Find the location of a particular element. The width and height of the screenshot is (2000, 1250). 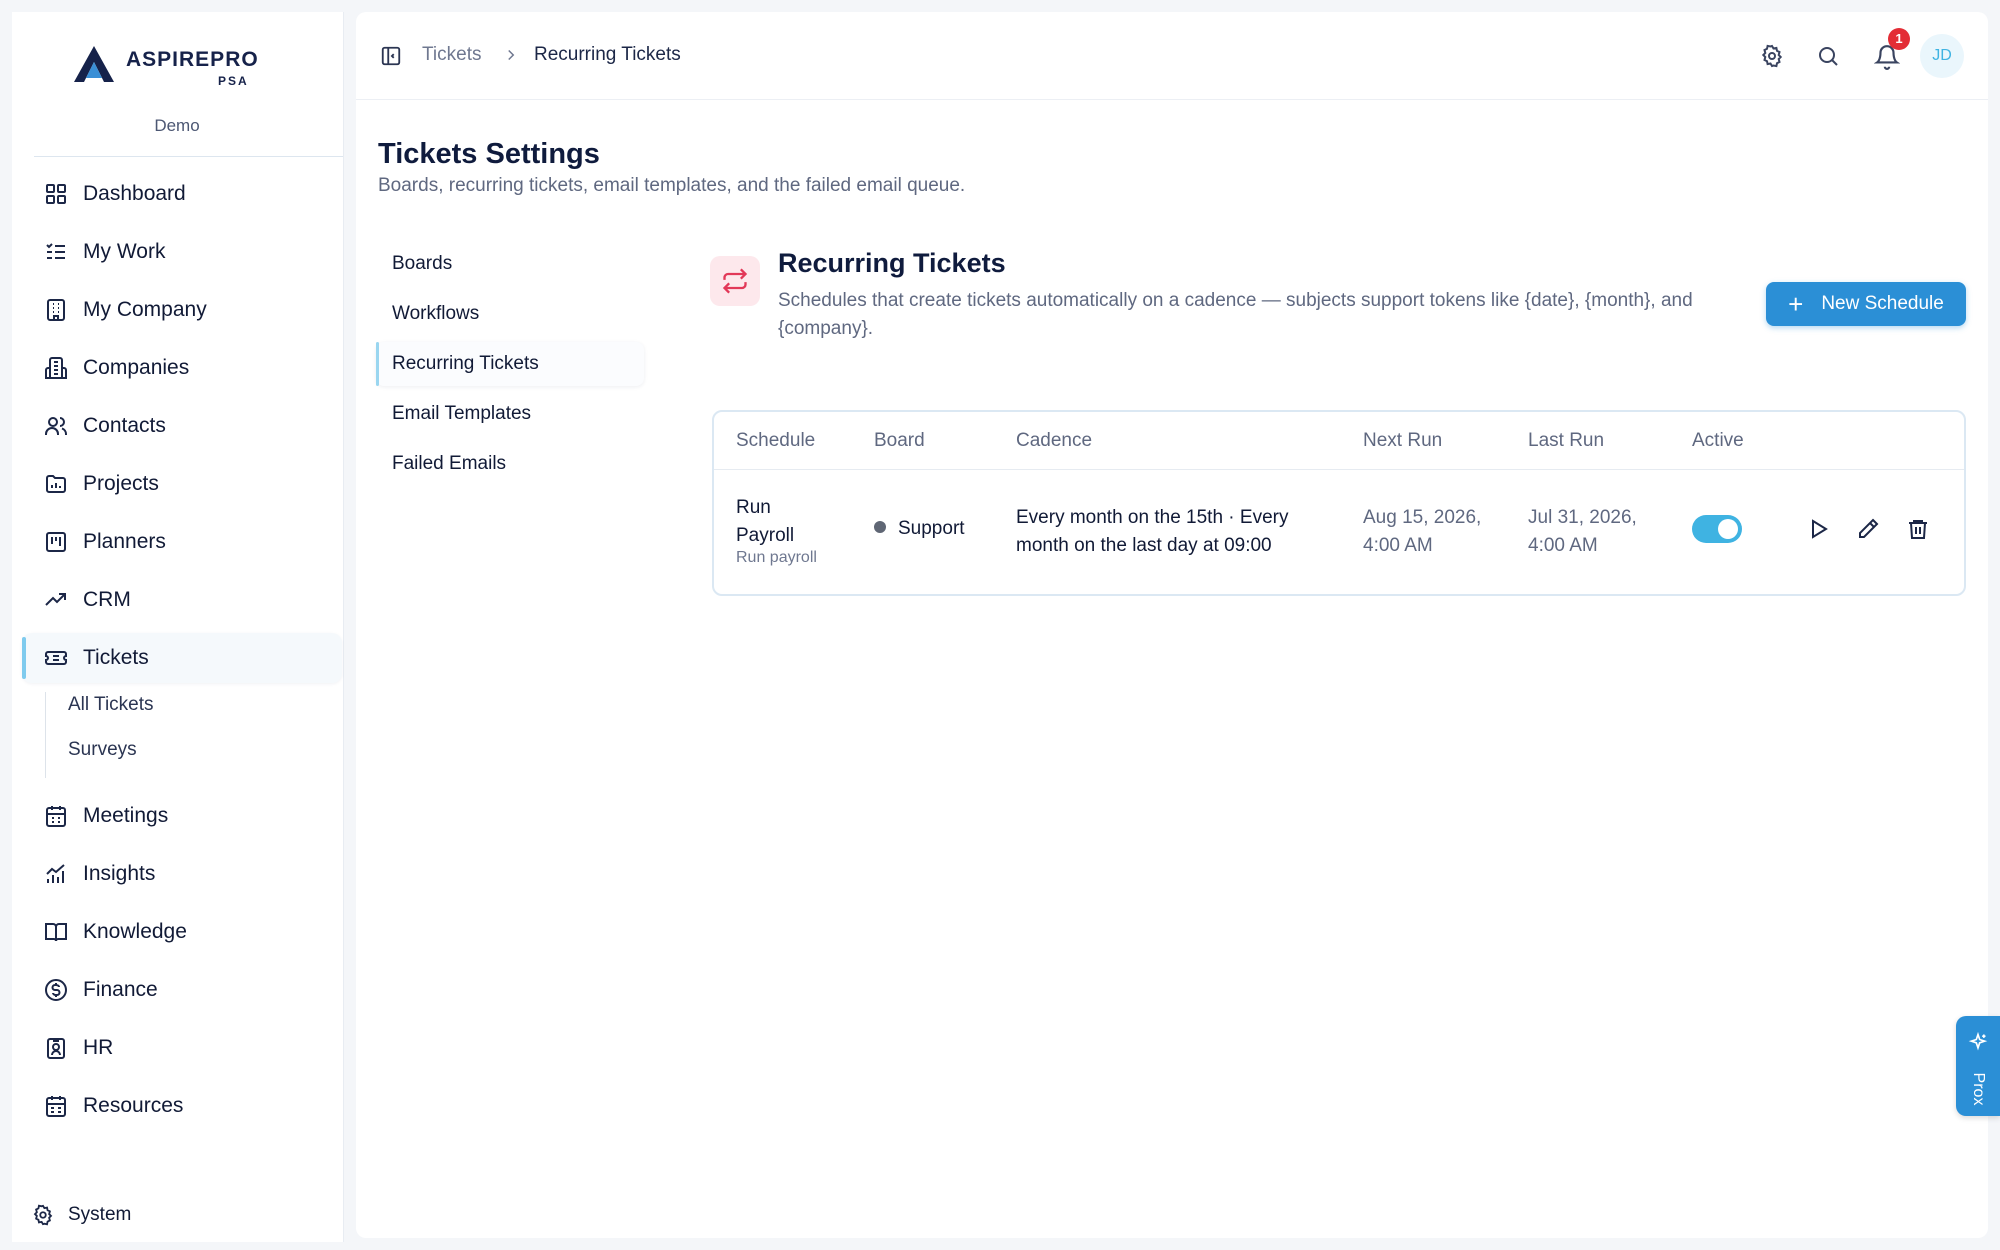

sidebar-item-meetings: Meetings is located at coordinates (182, 816).